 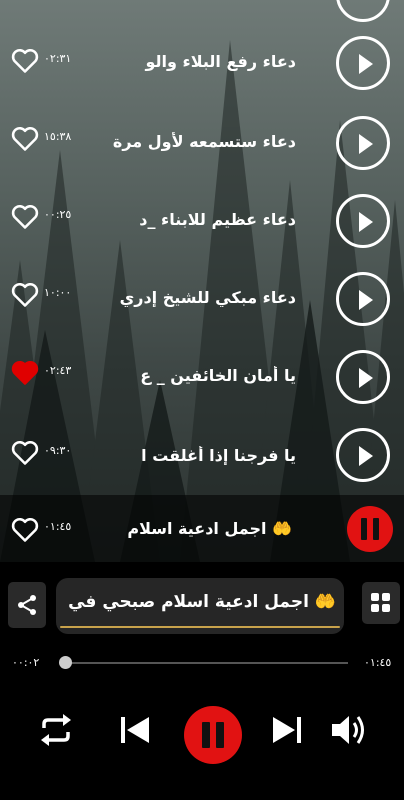 I want to click on grid-icon, so click(x=380, y=602).